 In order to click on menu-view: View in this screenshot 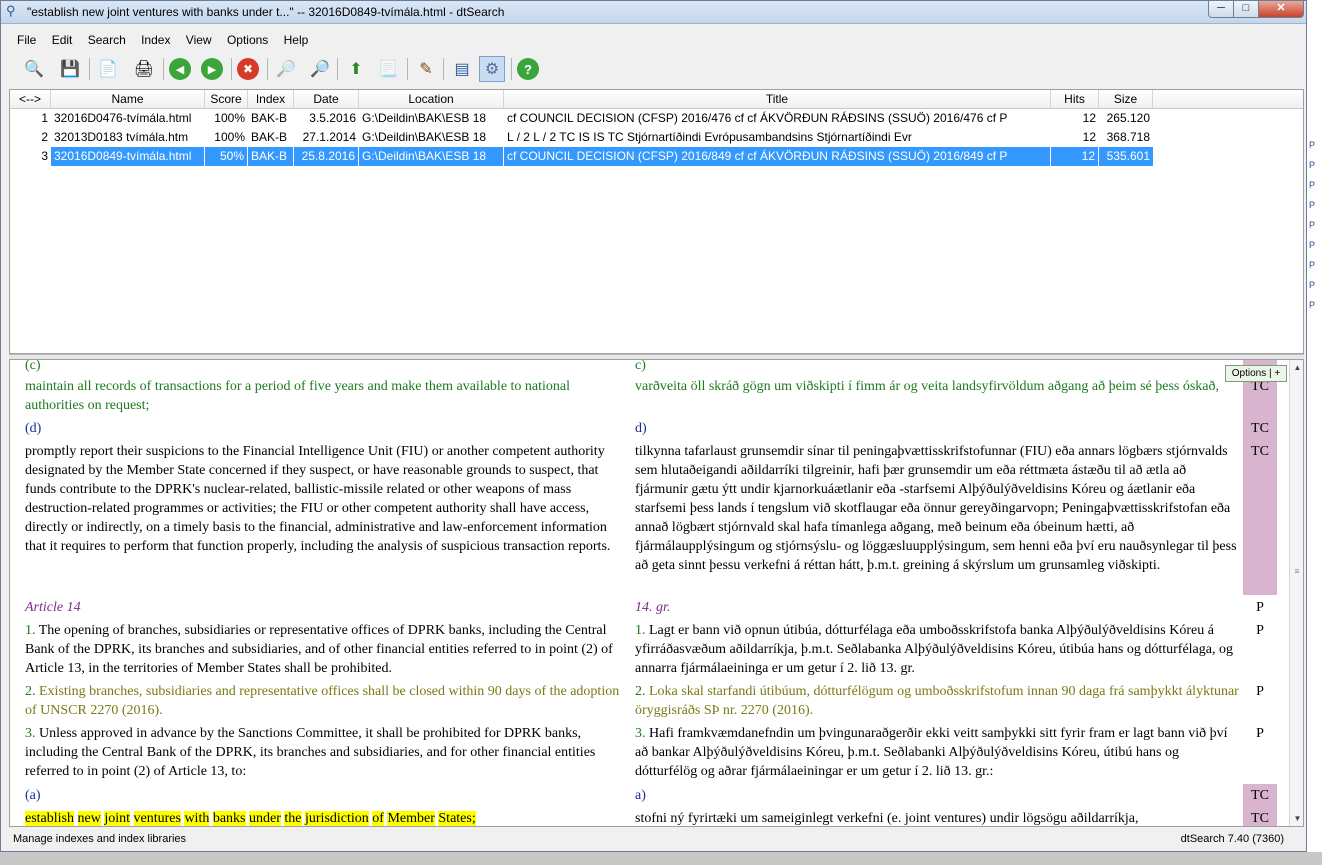, I will do `click(199, 40)`.